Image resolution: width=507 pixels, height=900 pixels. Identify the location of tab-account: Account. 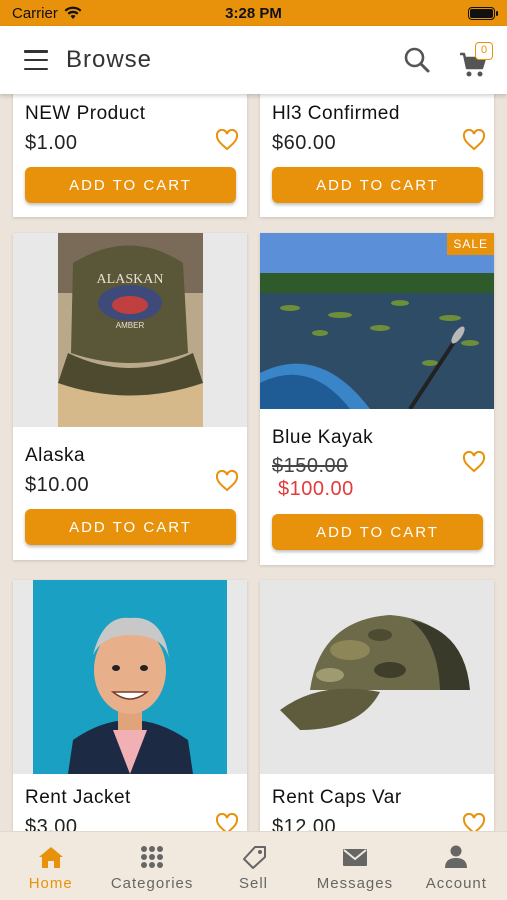
(456, 866).